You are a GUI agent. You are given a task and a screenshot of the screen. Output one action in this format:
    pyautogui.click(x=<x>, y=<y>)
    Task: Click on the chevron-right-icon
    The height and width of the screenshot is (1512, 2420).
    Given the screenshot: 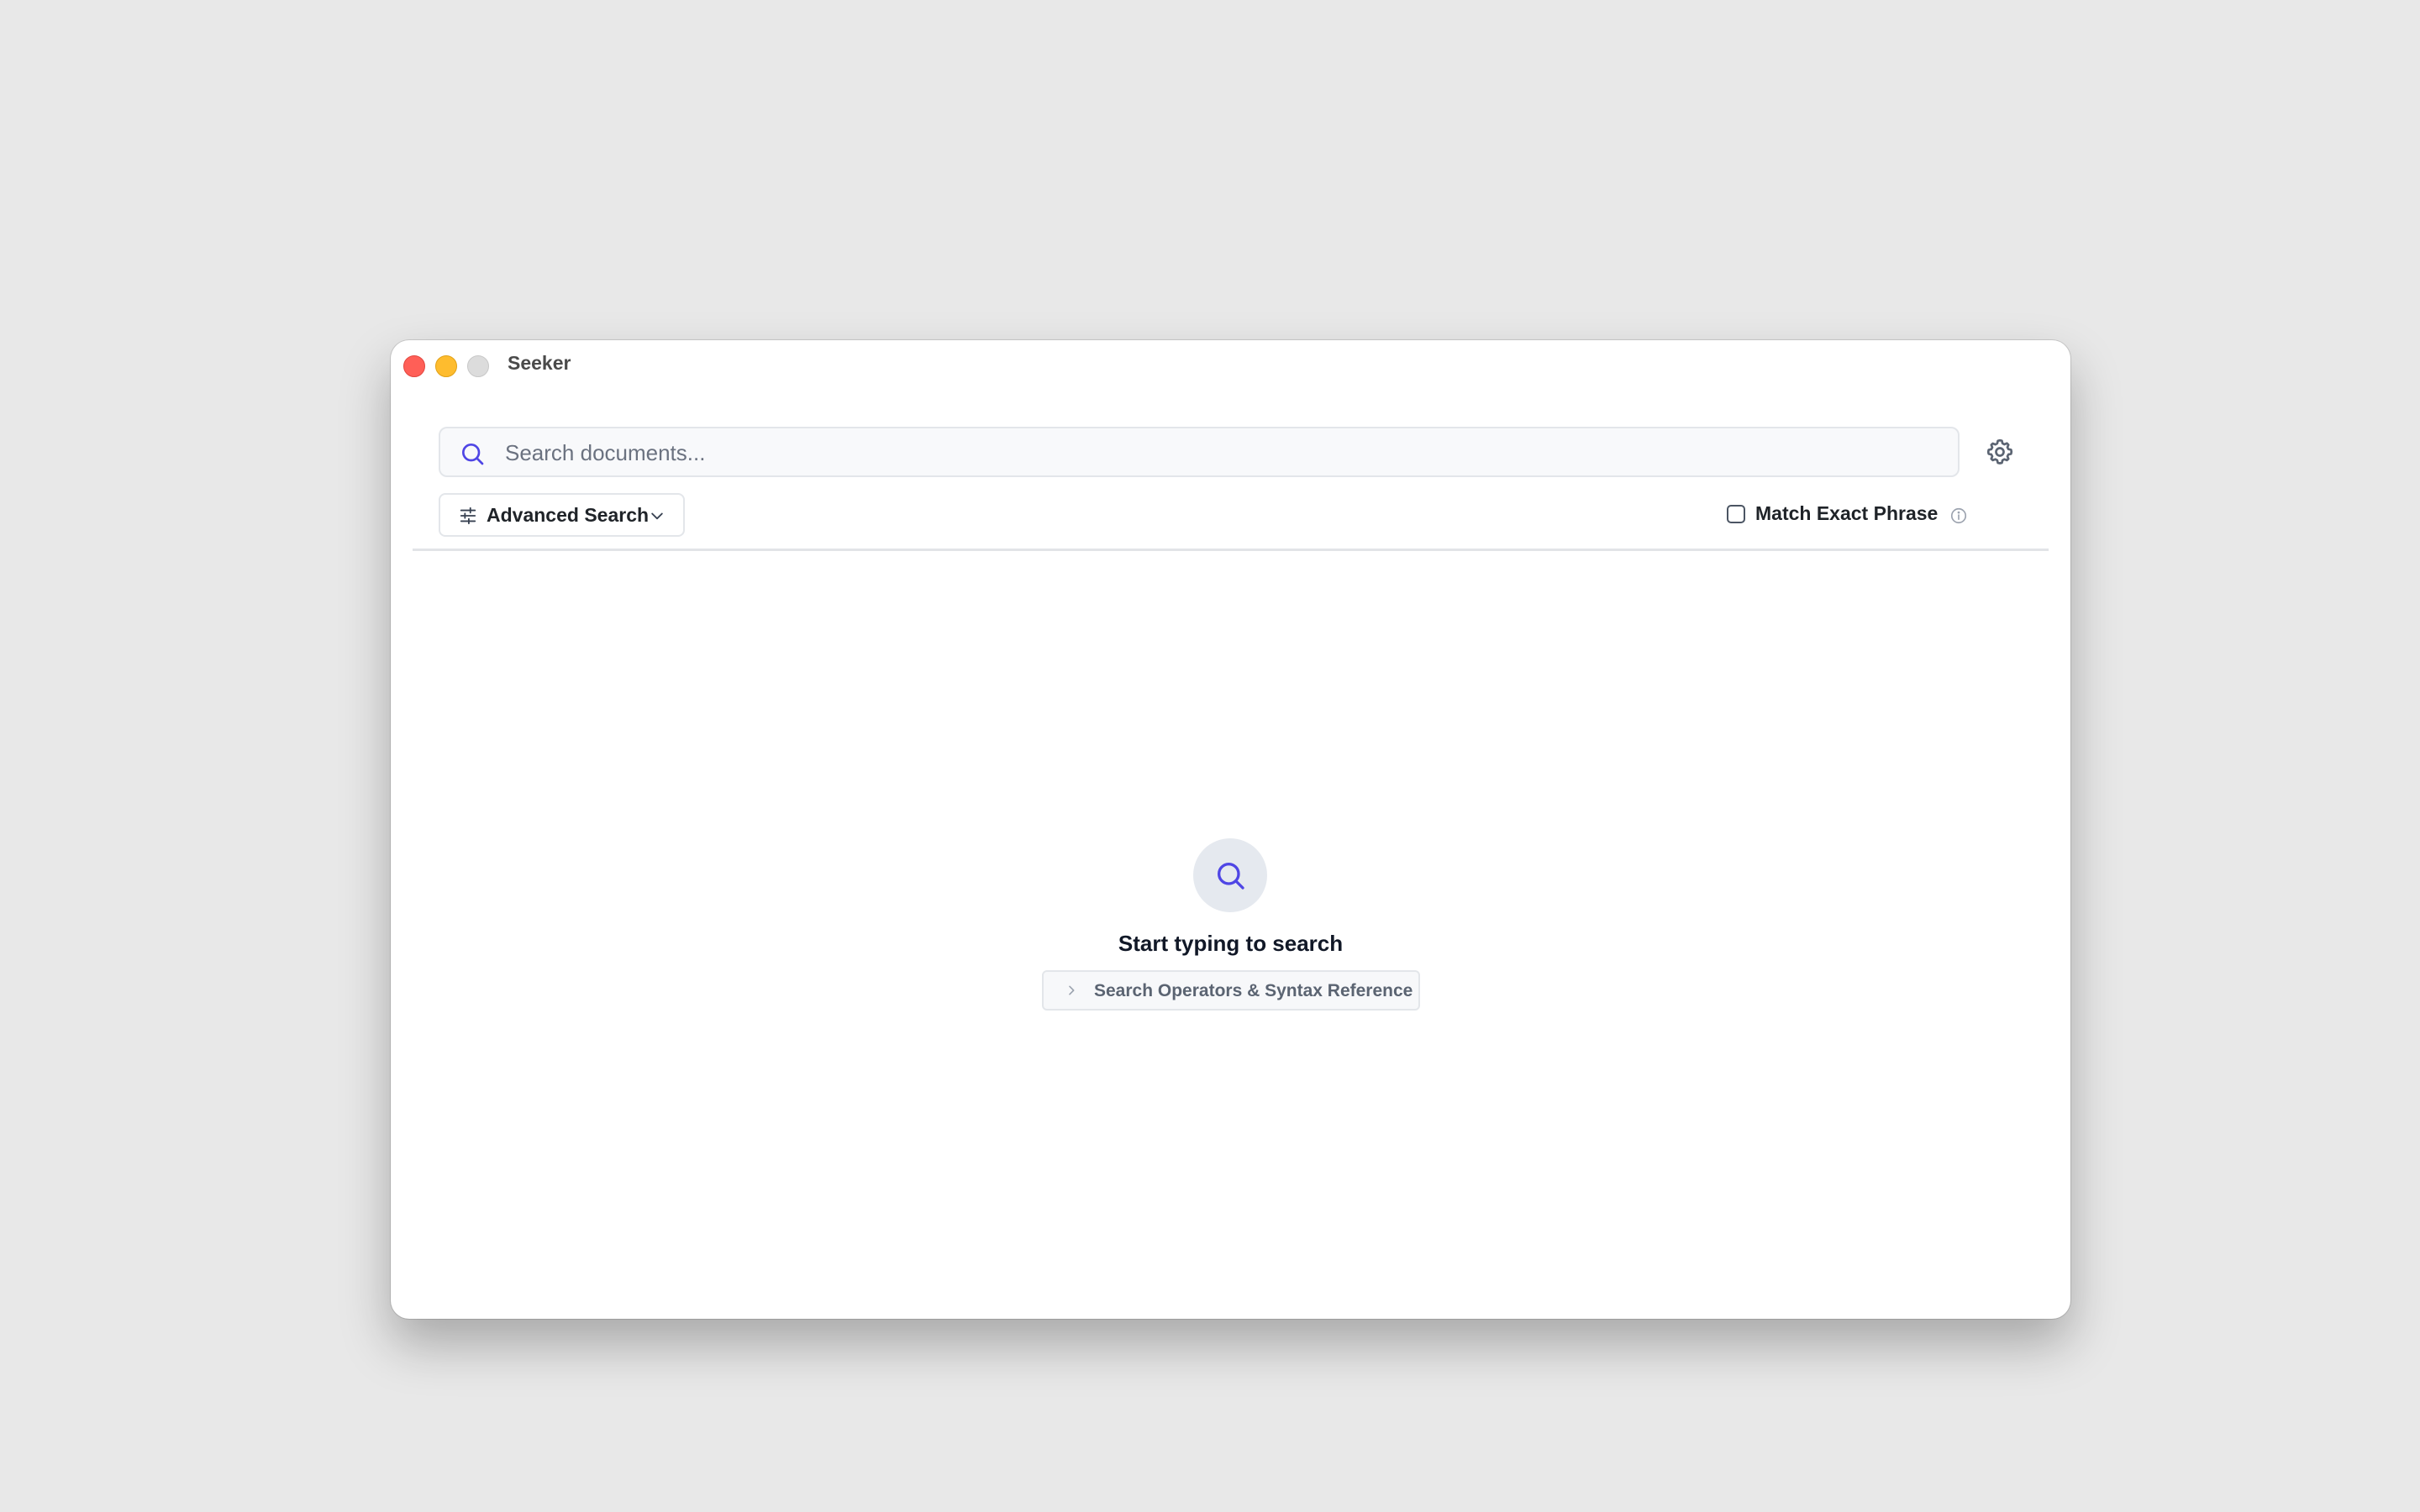 What is the action you would take?
    pyautogui.click(x=1072, y=990)
    